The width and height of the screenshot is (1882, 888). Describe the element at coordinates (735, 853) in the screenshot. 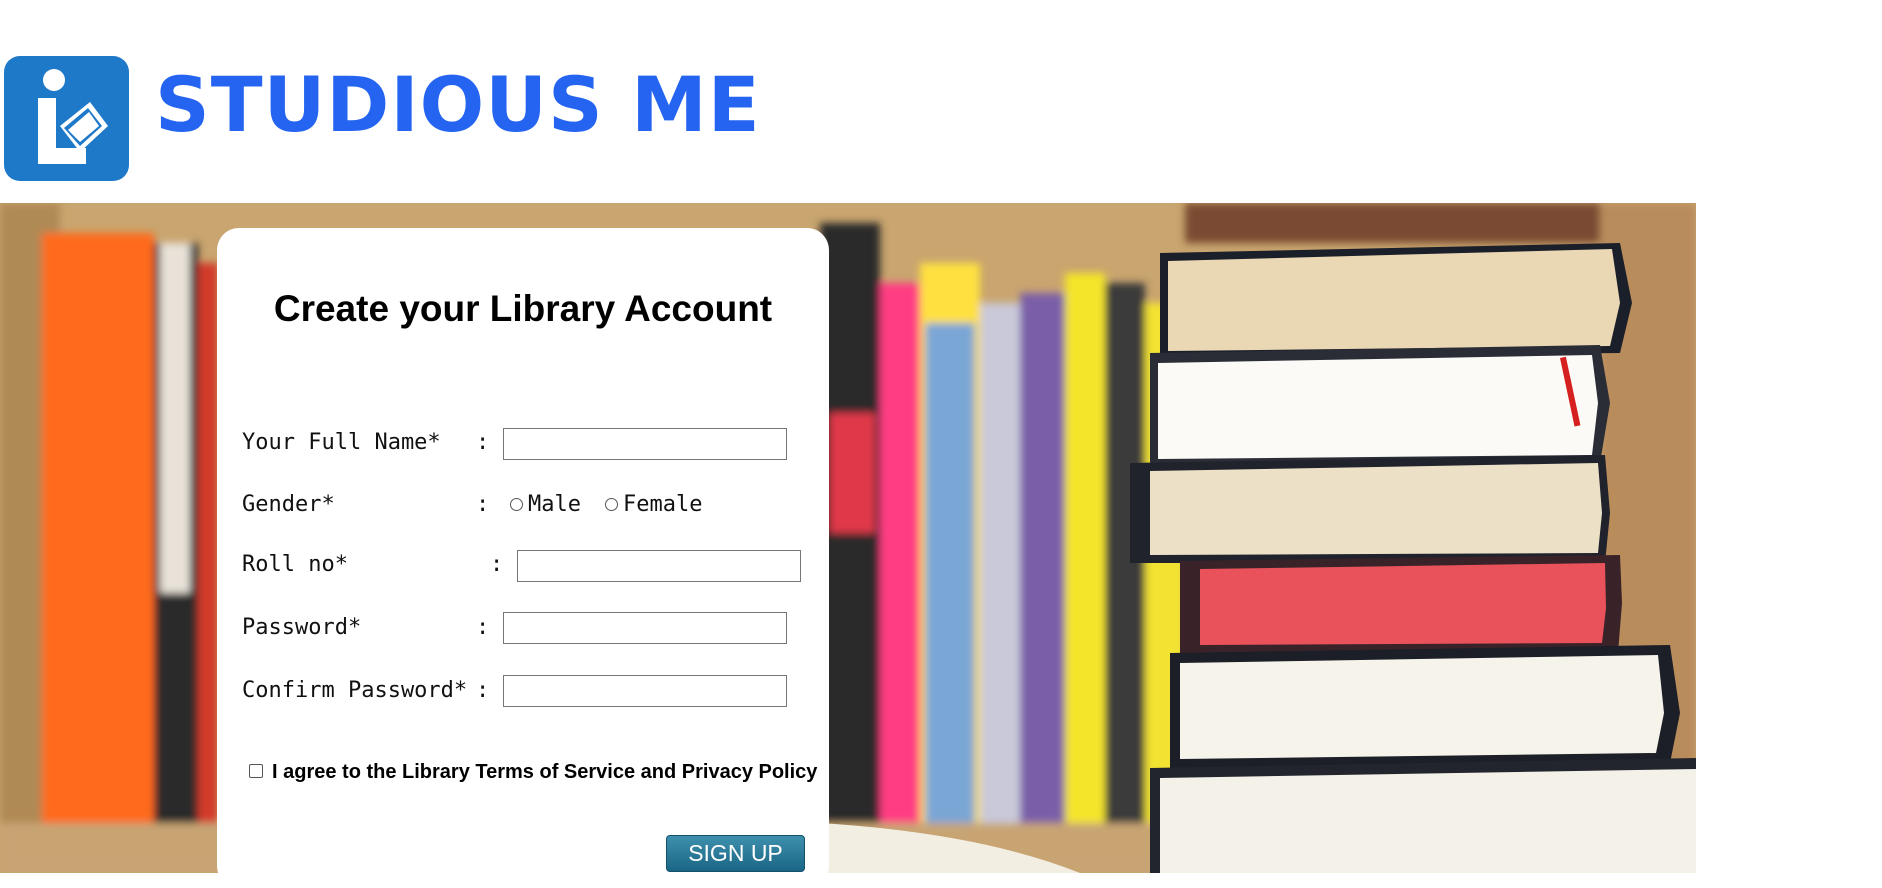

I see `sign-up-button: SIGN UP` at that location.